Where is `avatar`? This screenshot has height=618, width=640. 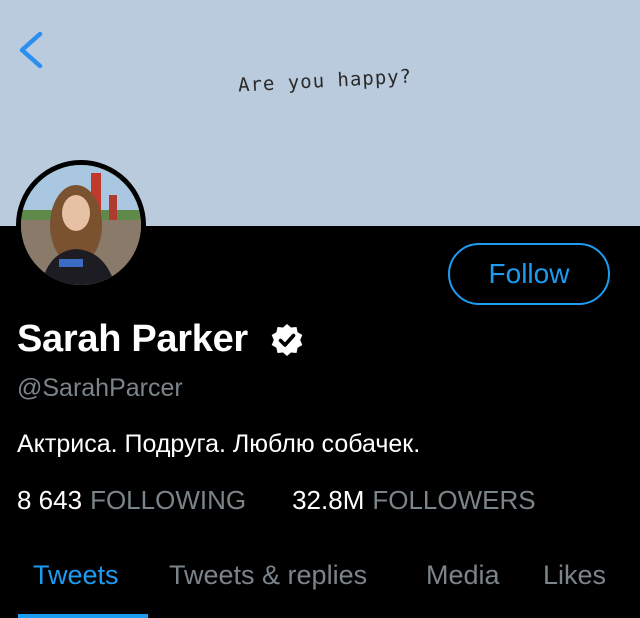
avatar is located at coordinates (81, 225).